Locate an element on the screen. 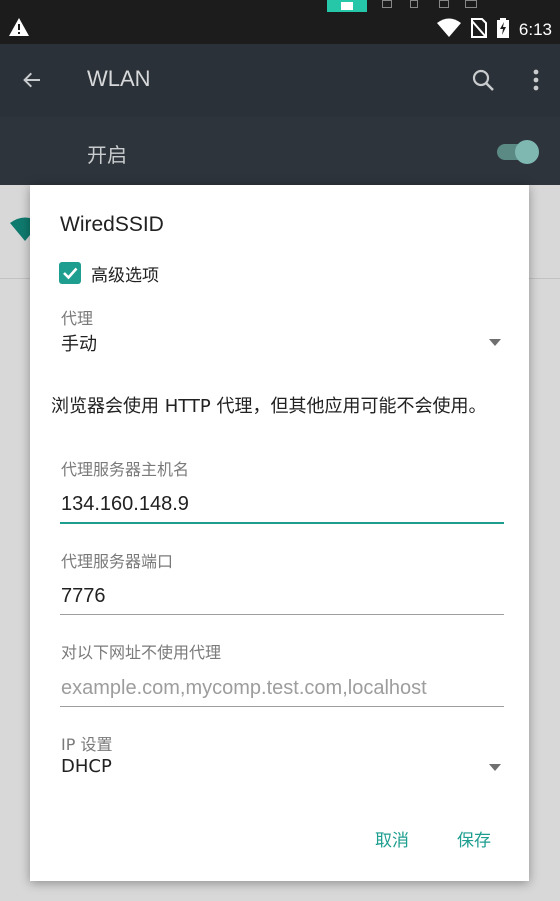 The height and width of the screenshot is (901, 560). wlan-toggle-thumb is located at coordinates (527, 152).